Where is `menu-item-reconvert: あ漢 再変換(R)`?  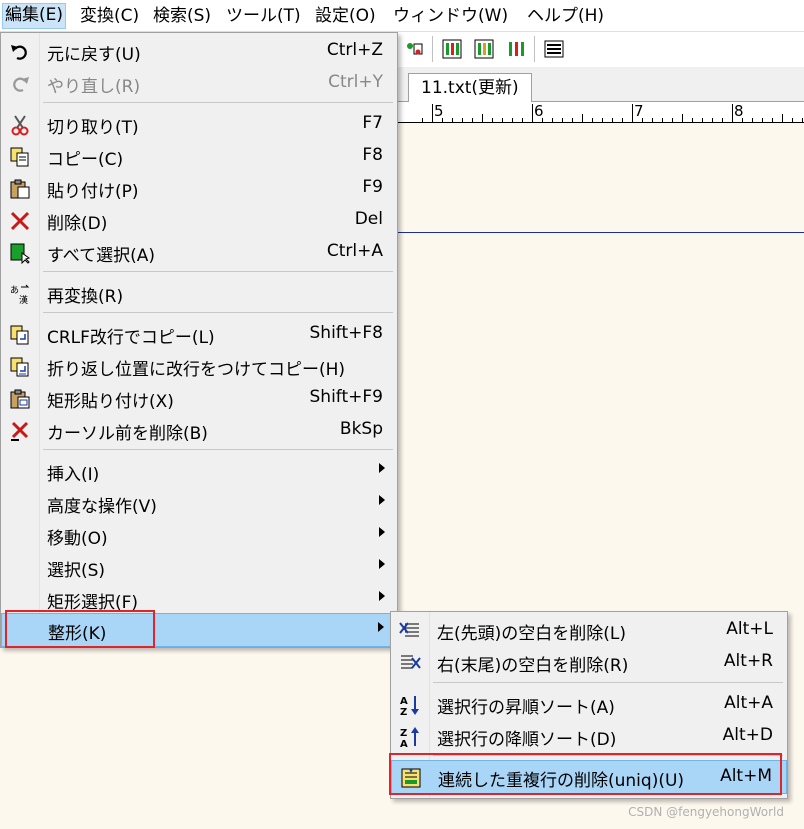 menu-item-reconvert: あ漢 再変換(R) is located at coordinates (199, 293).